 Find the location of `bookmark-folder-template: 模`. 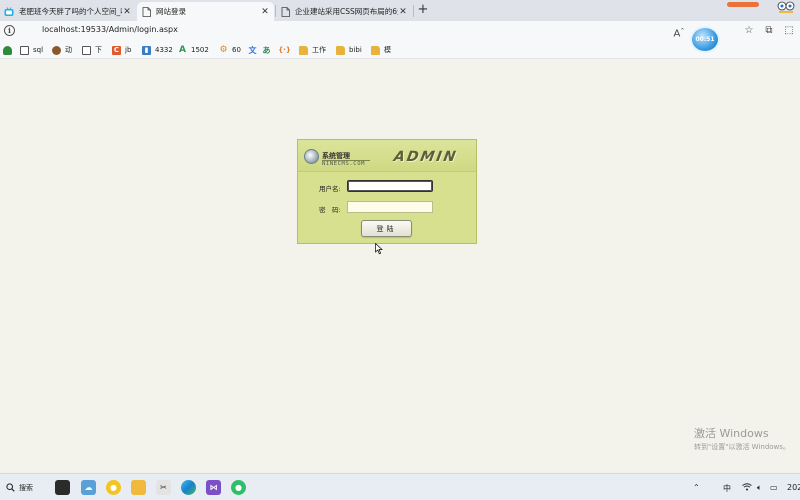

bookmark-folder-template: 模 is located at coordinates (381, 50).